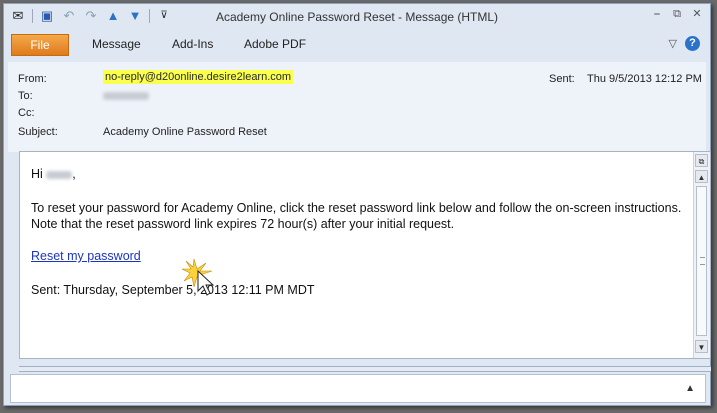 Image resolution: width=717 pixels, height=413 pixels. I want to click on ribbon-right-controls: ▽ ?, so click(684, 43).